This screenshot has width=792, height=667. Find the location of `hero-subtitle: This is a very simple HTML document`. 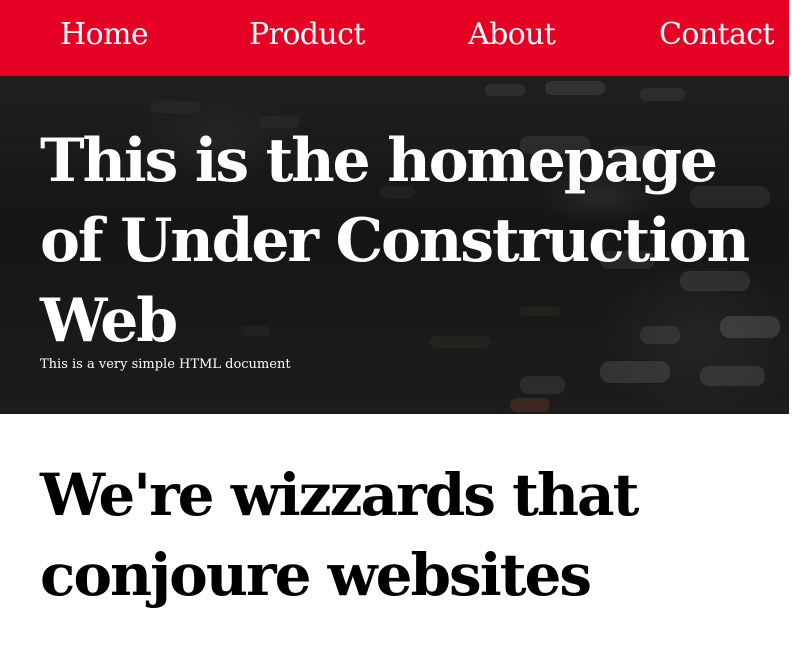

hero-subtitle: This is a very simple HTML document is located at coordinates (165, 364).